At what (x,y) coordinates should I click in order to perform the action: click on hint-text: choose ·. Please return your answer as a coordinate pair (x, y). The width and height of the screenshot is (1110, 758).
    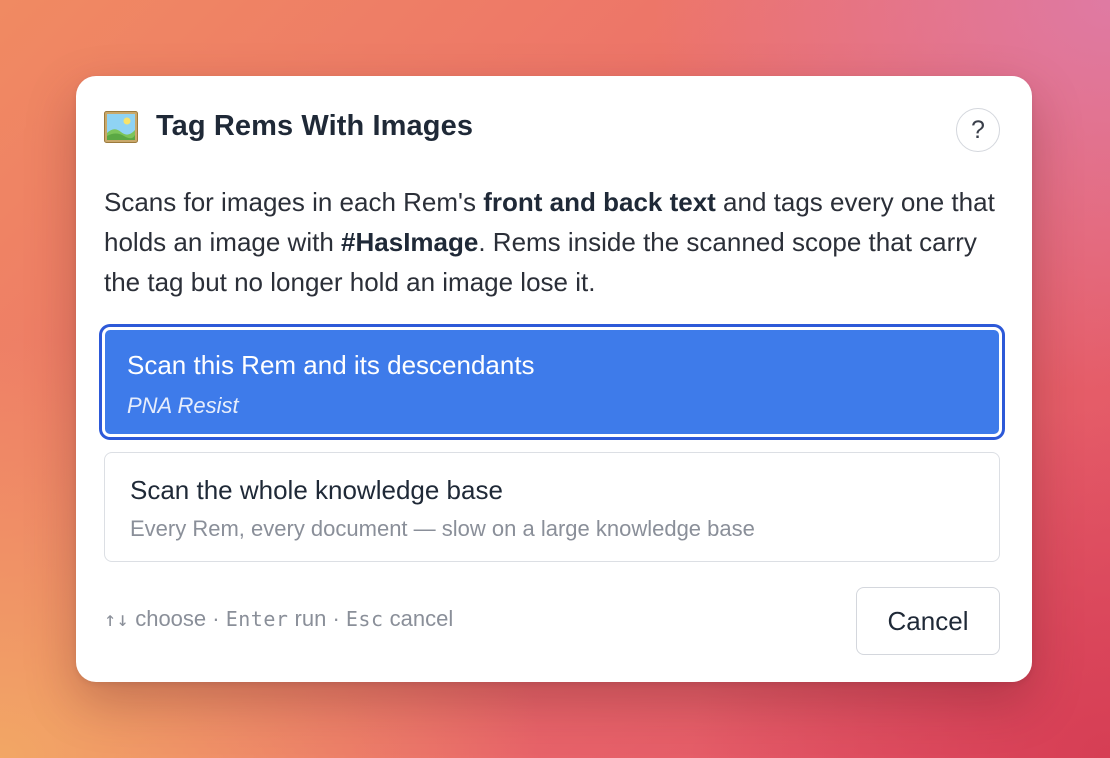
    Looking at the image, I should click on (177, 618).